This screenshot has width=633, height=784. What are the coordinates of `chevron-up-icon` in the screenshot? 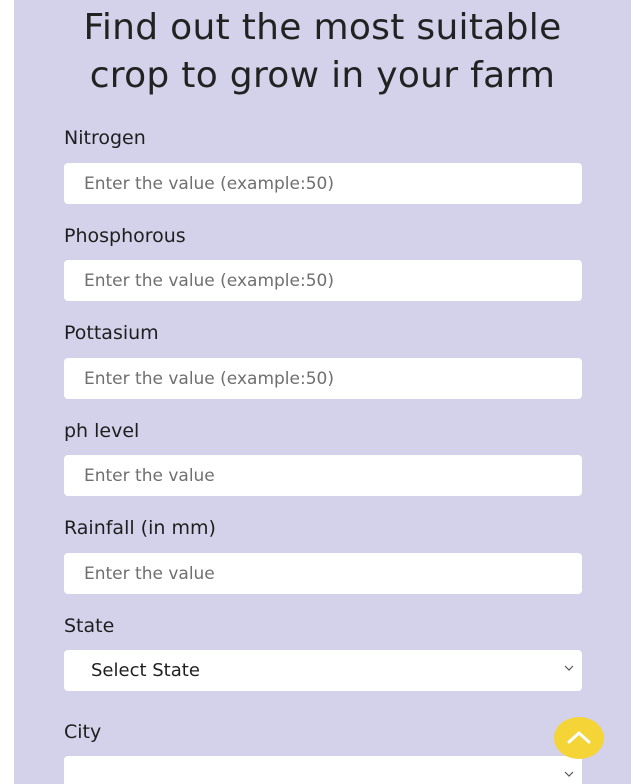 It's located at (579, 737).